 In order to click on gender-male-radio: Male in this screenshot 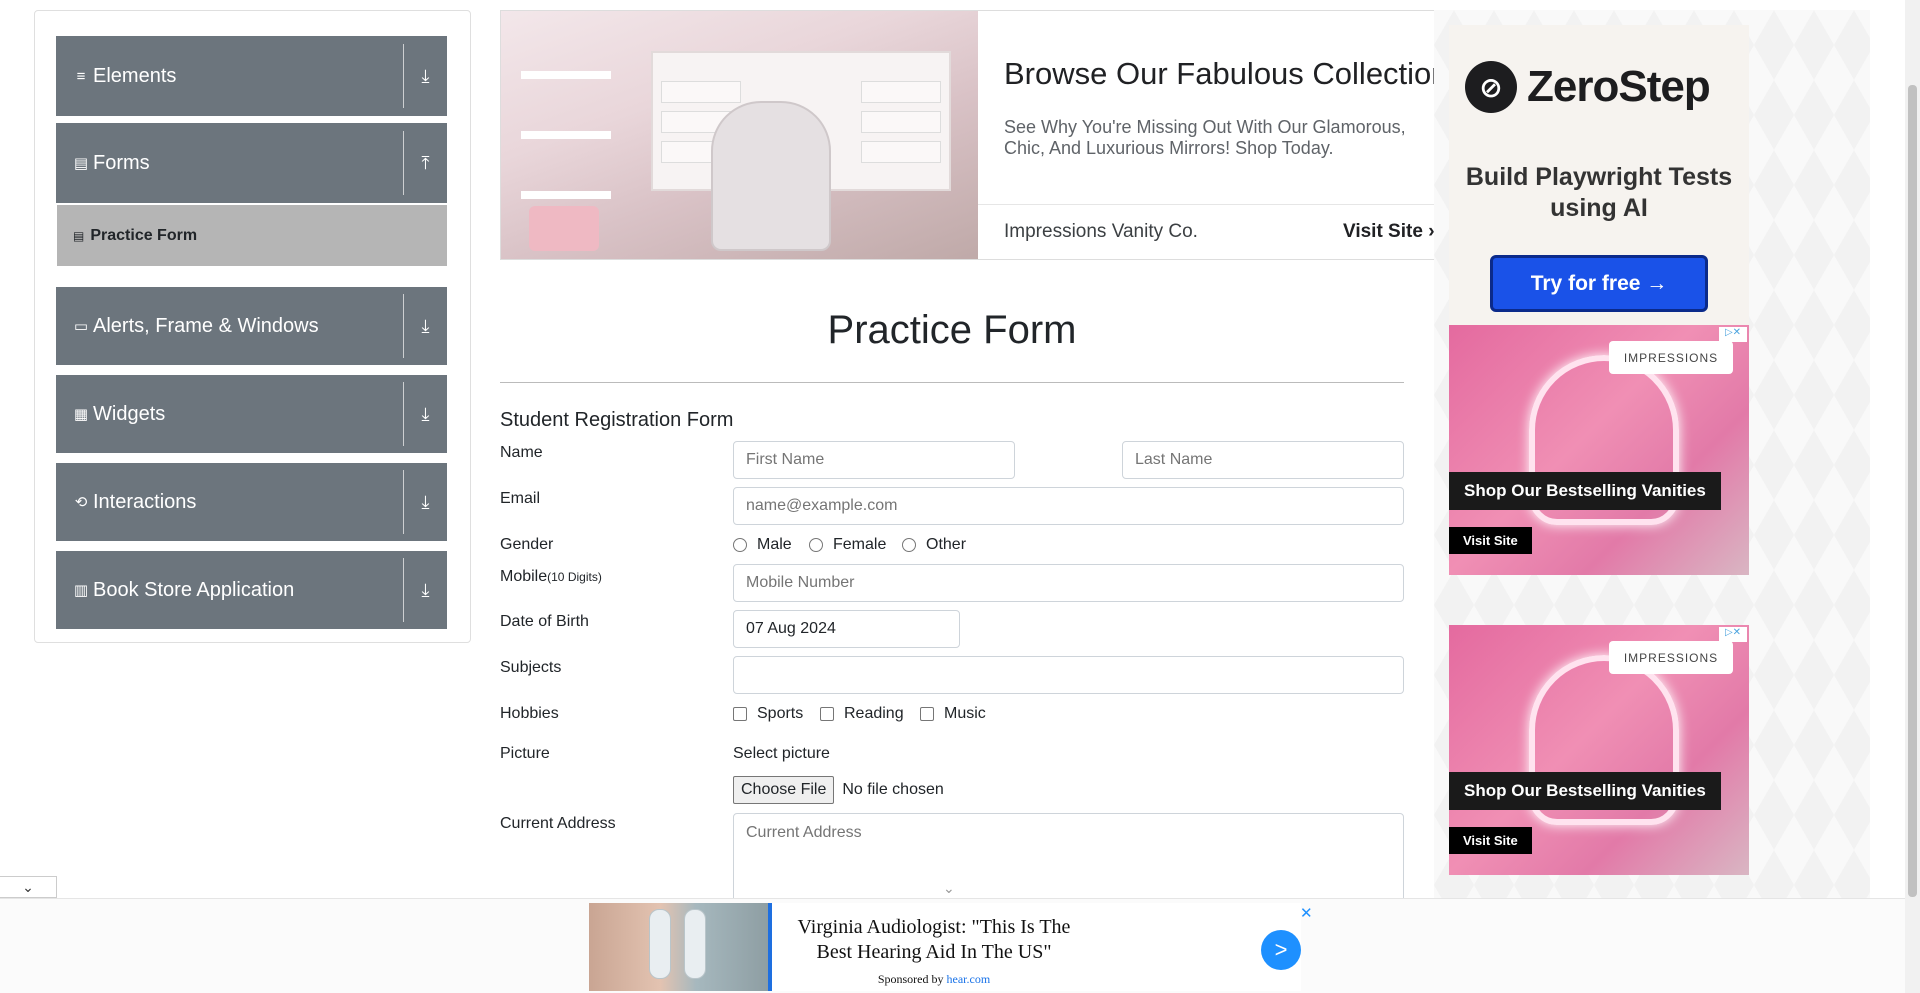, I will do `click(762, 545)`.